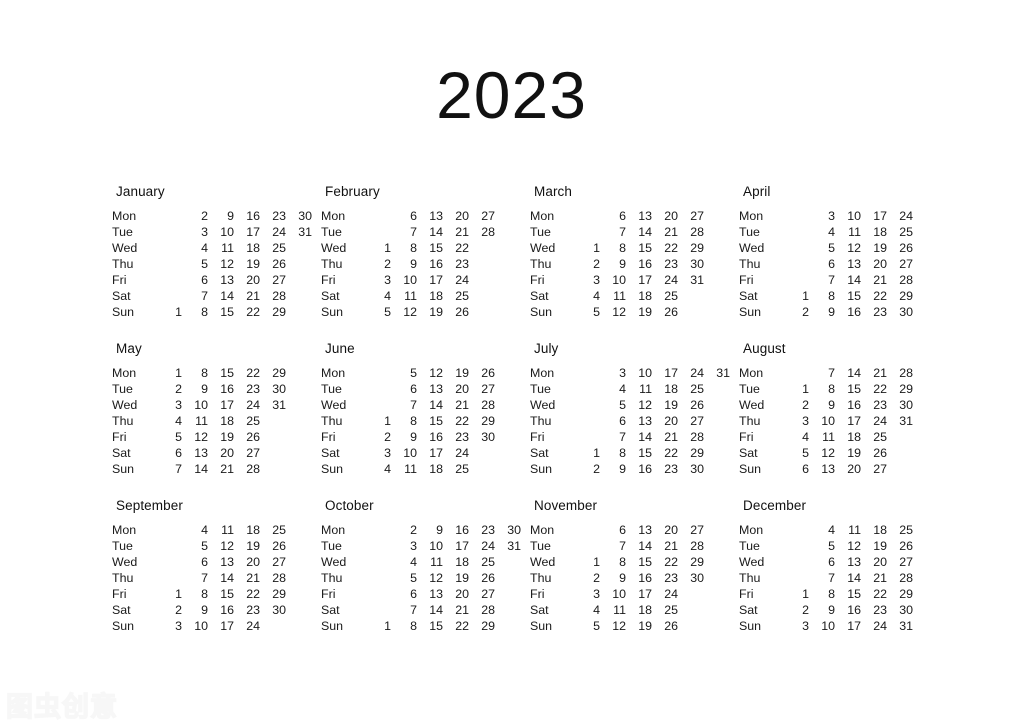 The image size is (1023, 723). I want to click on day-cell: 20, so click(665, 216).